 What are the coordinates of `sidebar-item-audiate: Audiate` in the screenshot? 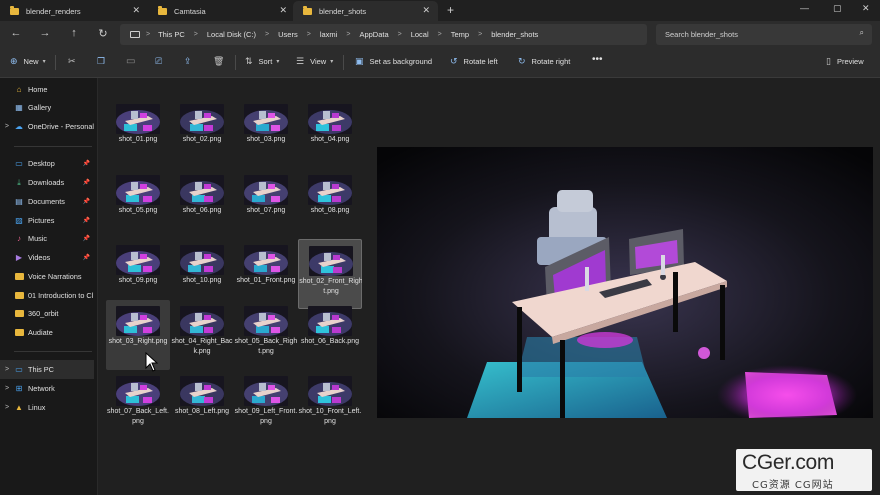 It's located at (47, 332).